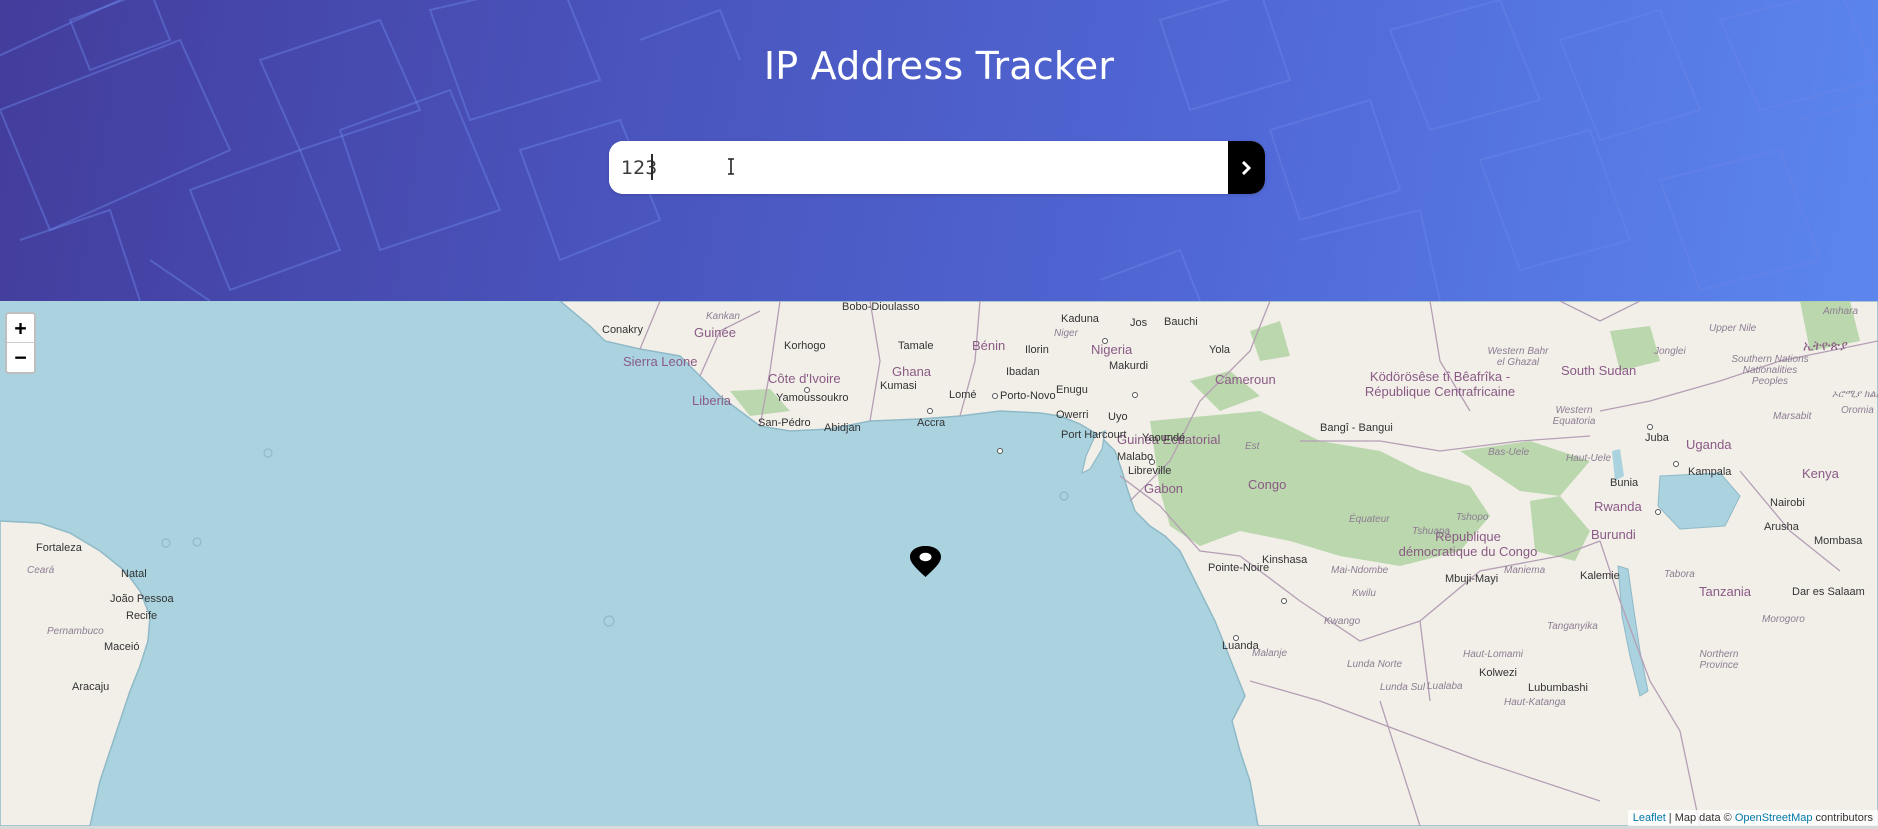  Describe the element at coordinates (1472, 517) in the screenshot. I see `map-label-region: Tshopo` at that location.